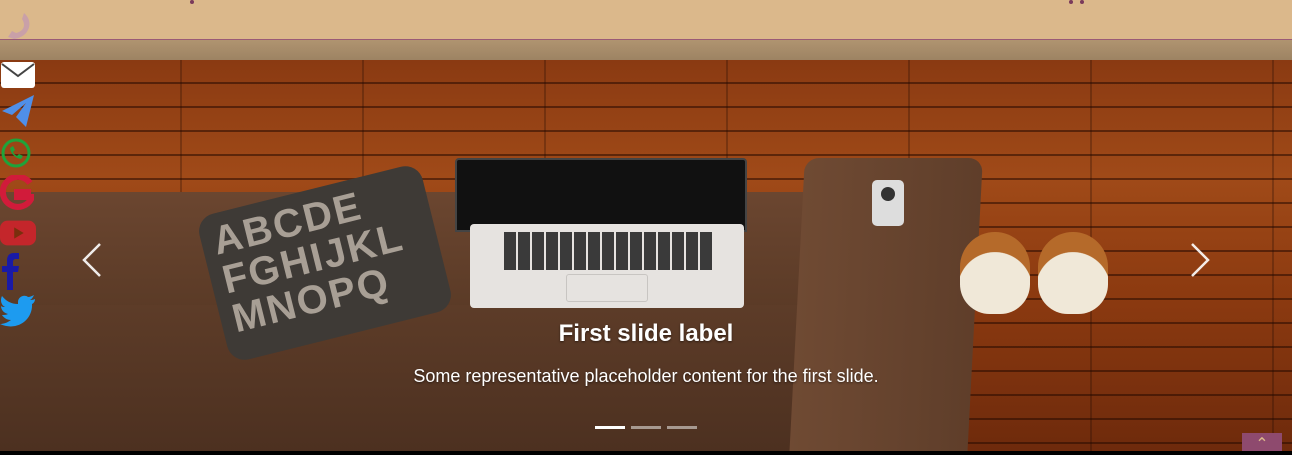  I want to click on back-to-top-button: ⌃, so click(1262, 443).